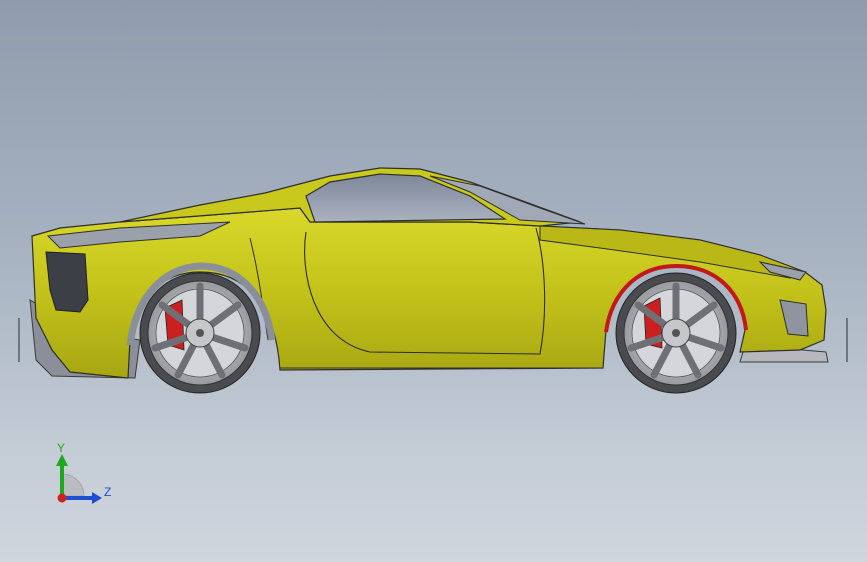 This screenshot has width=867, height=562. Describe the element at coordinates (200, 333) in the screenshot. I see `rear-wheel` at that location.